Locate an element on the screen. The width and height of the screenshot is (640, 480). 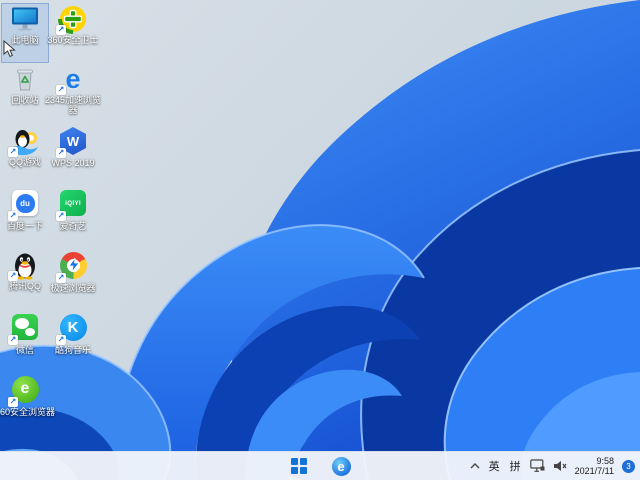
icon-label: 360安全卫士 is located at coordinates (73, 40).